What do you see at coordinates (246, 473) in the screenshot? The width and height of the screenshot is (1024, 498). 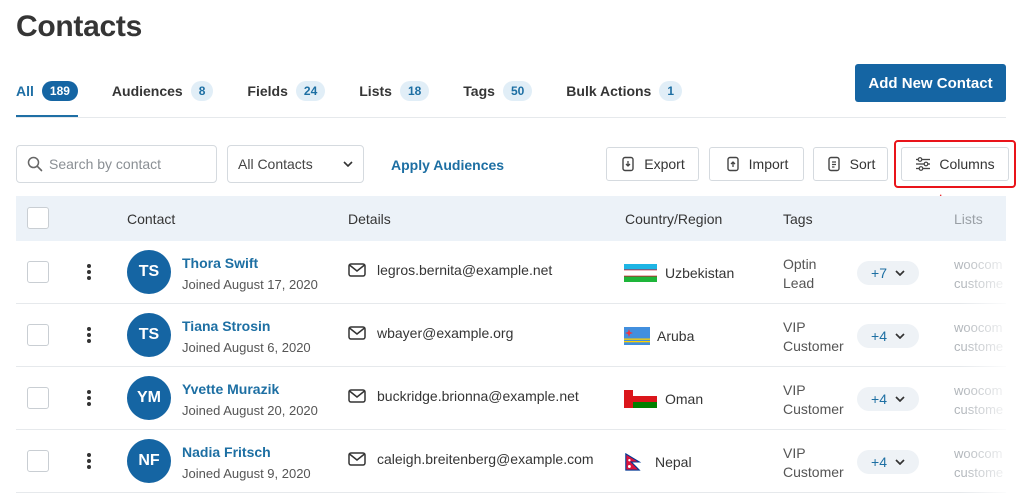 I see `joined-date: Joined August 9, 2020` at bounding box center [246, 473].